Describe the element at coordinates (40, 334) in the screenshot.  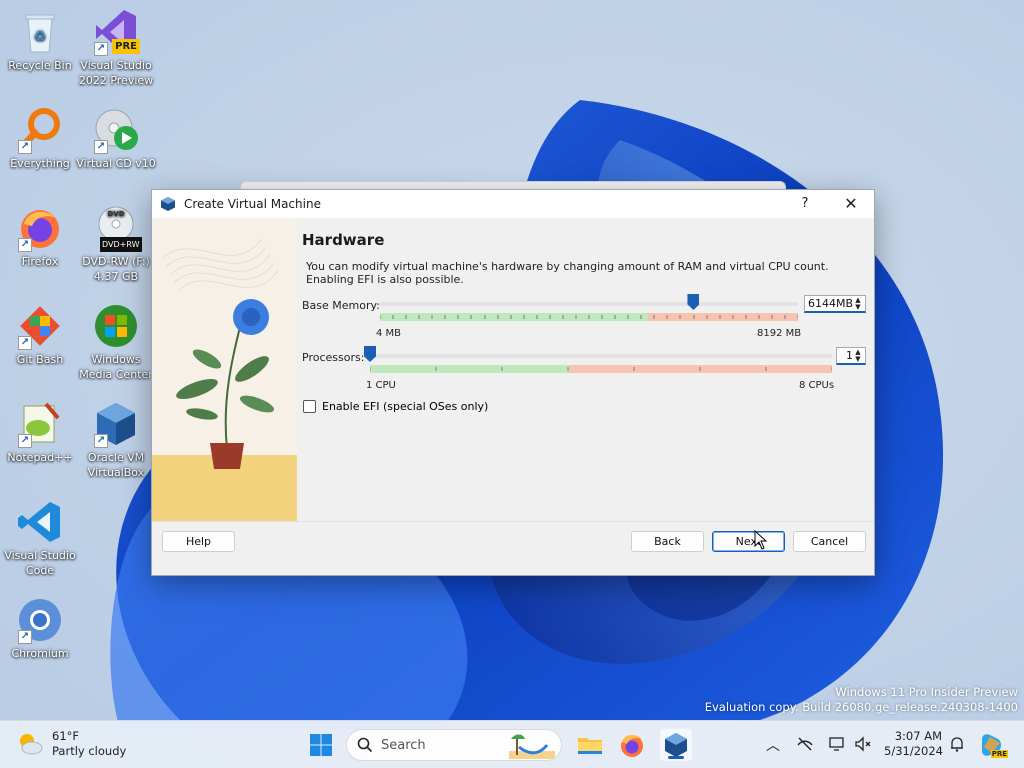
I see `desktop-icon-git-bash: ↗ Git Bash` at that location.